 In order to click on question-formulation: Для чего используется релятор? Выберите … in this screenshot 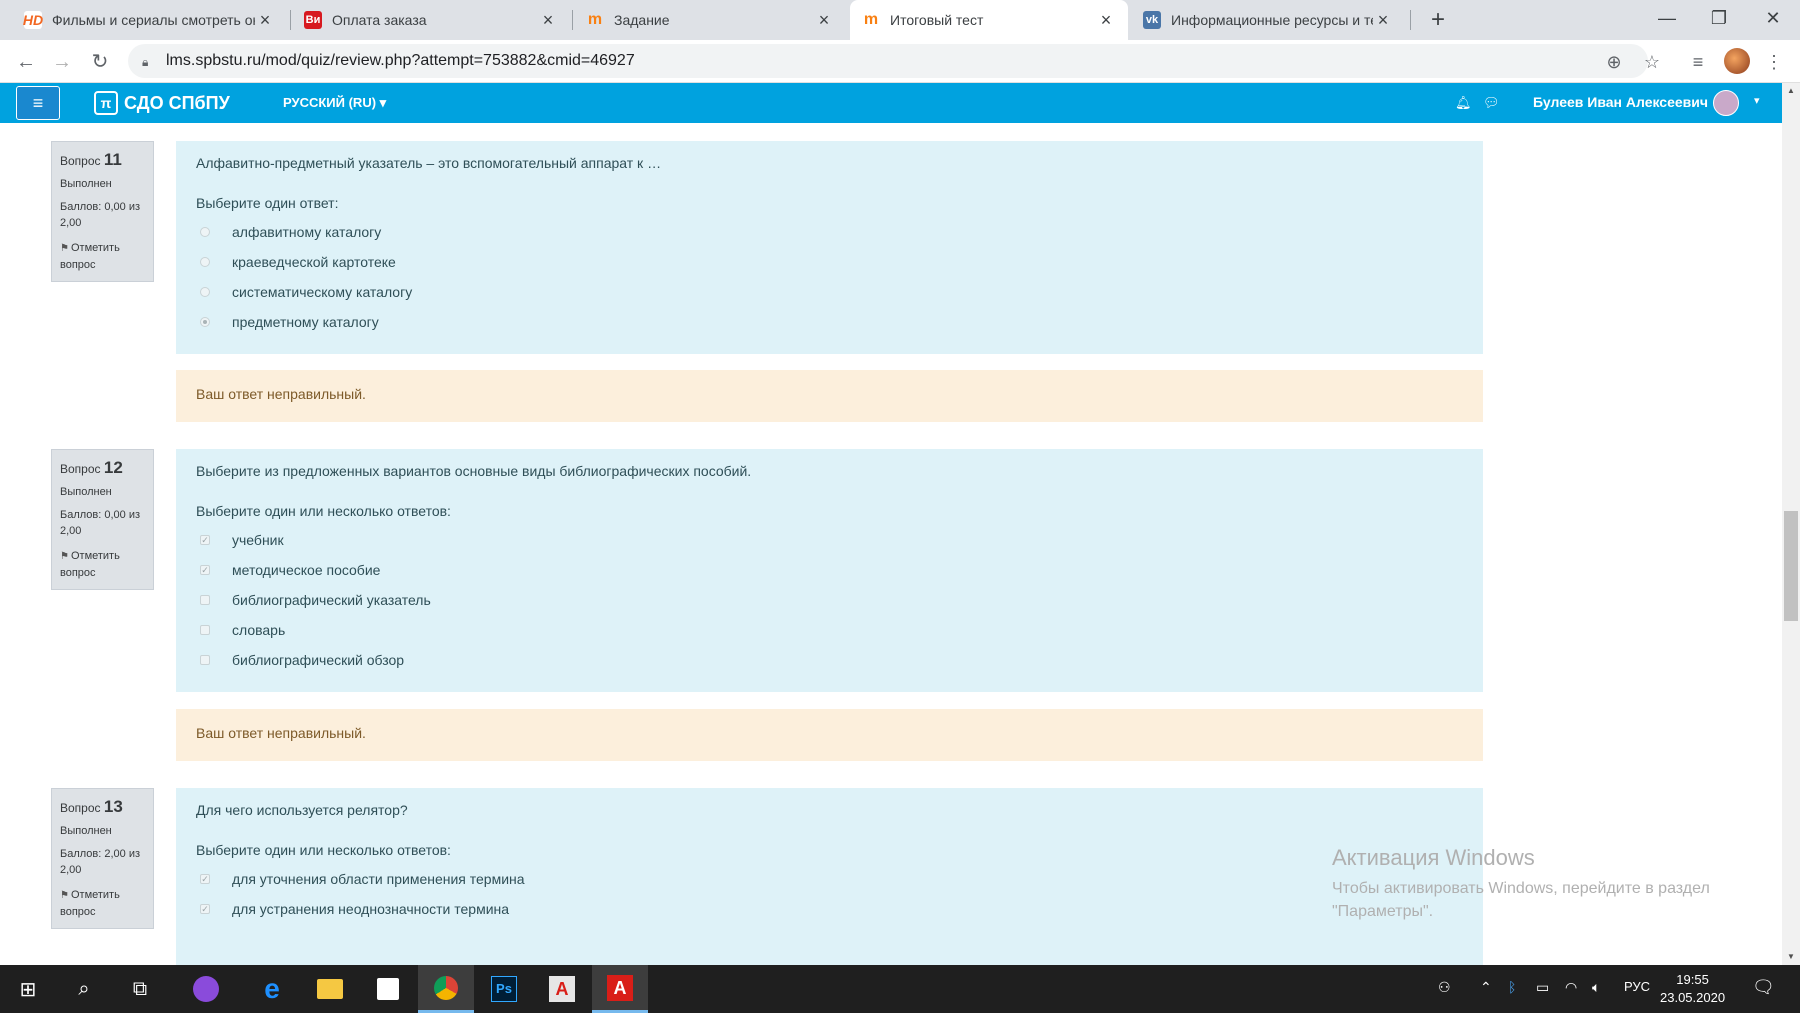, I will do `click(829, 876)`.